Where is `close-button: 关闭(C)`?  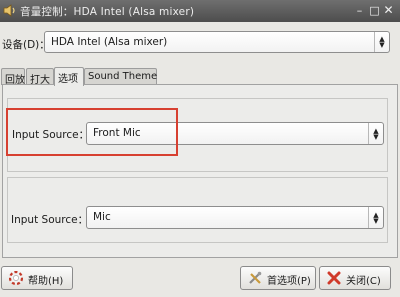
close-button: 关闭(C) is located at coordinates (355, 278).